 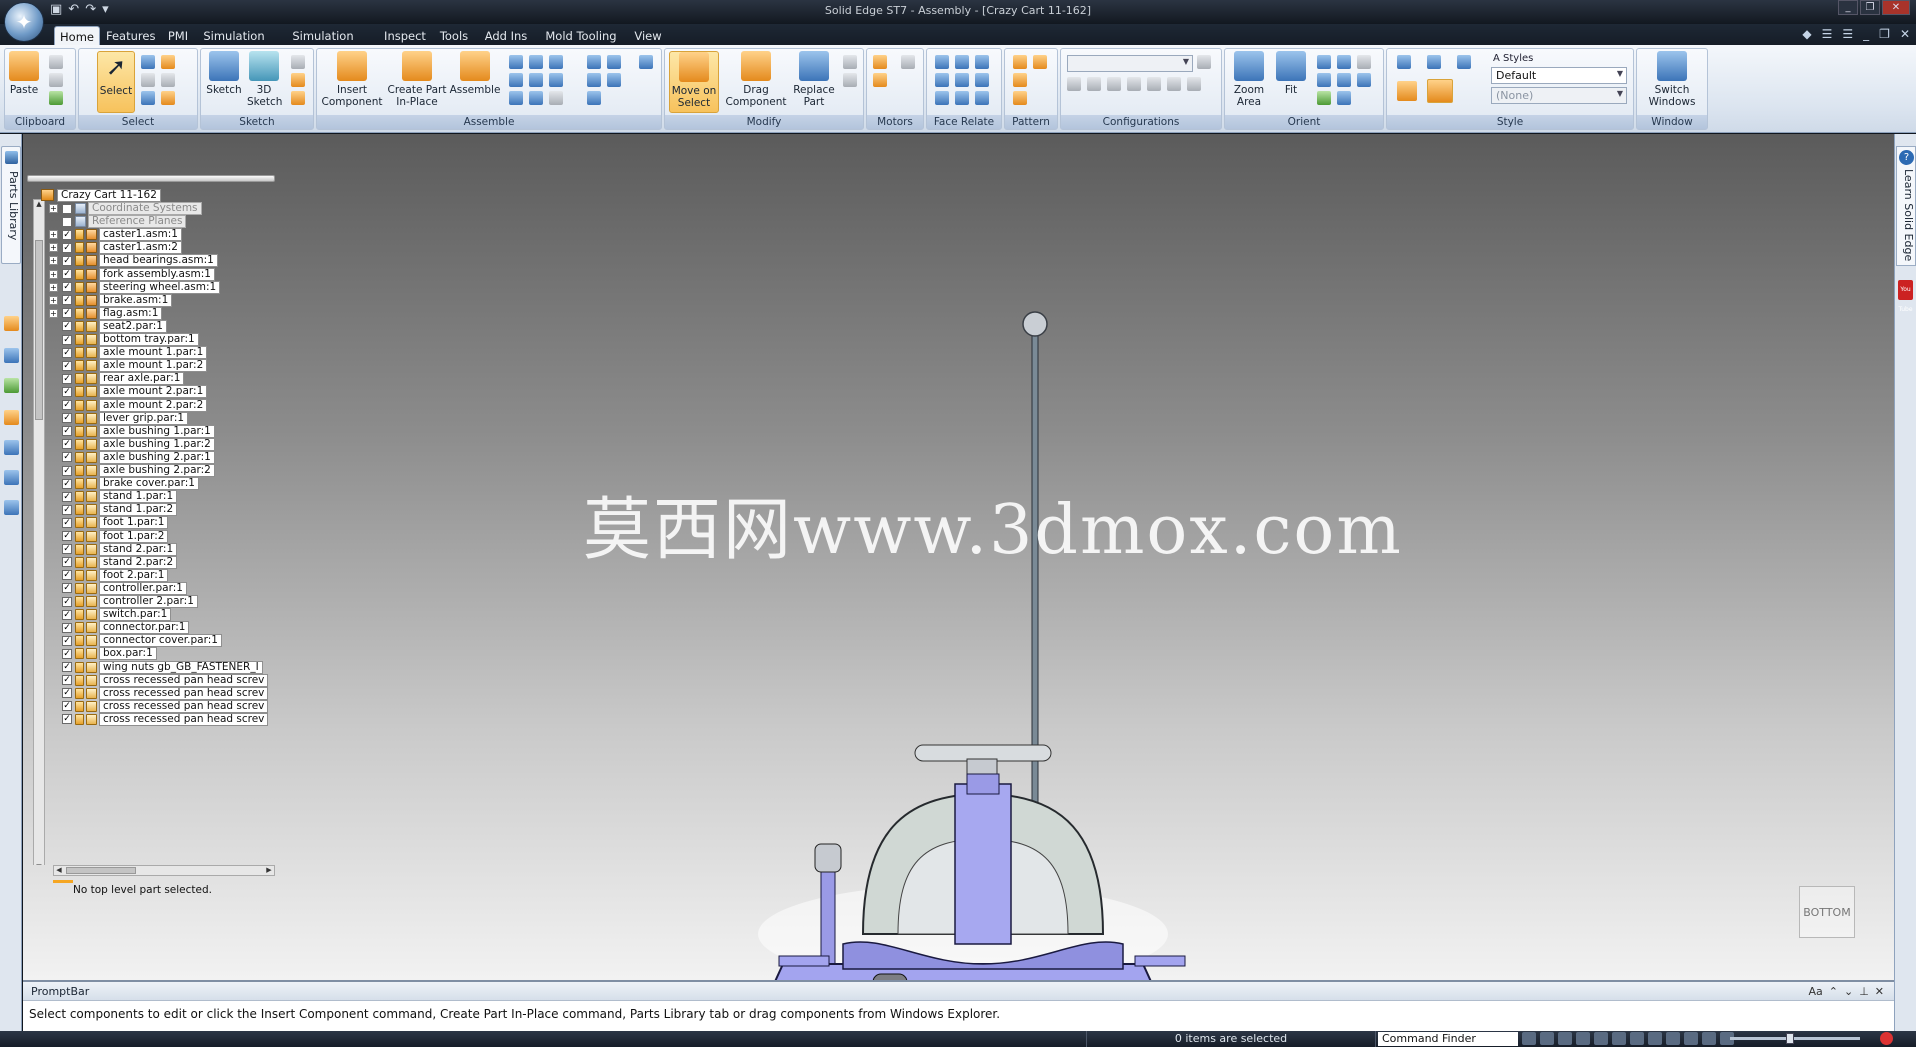 What do you see at coordinates (128, 392) in the screenshot?
I see `tree-row: ✓ axle mount 2.par:1` at bounding box center [128, 392].